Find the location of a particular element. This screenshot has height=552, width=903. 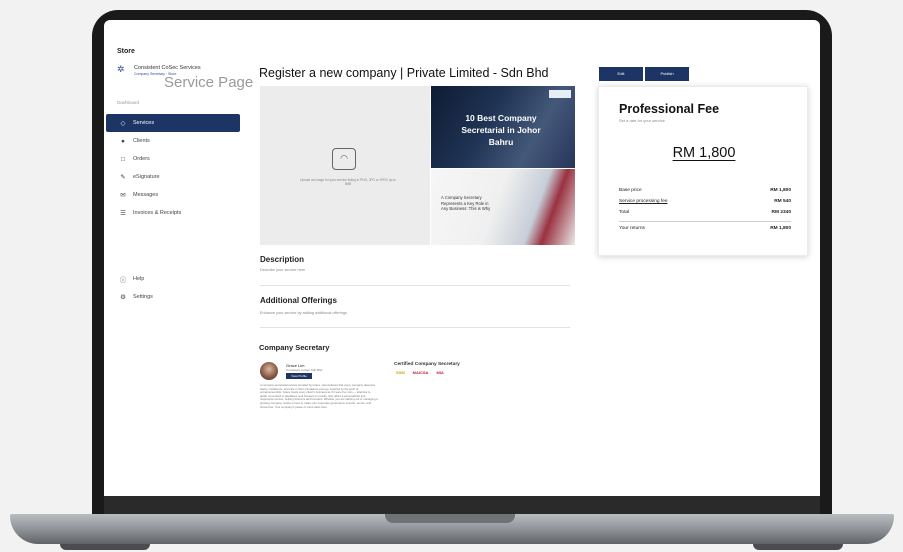

certification-logos: SSM MAICSA MIA is located at coordinates (420, 372).